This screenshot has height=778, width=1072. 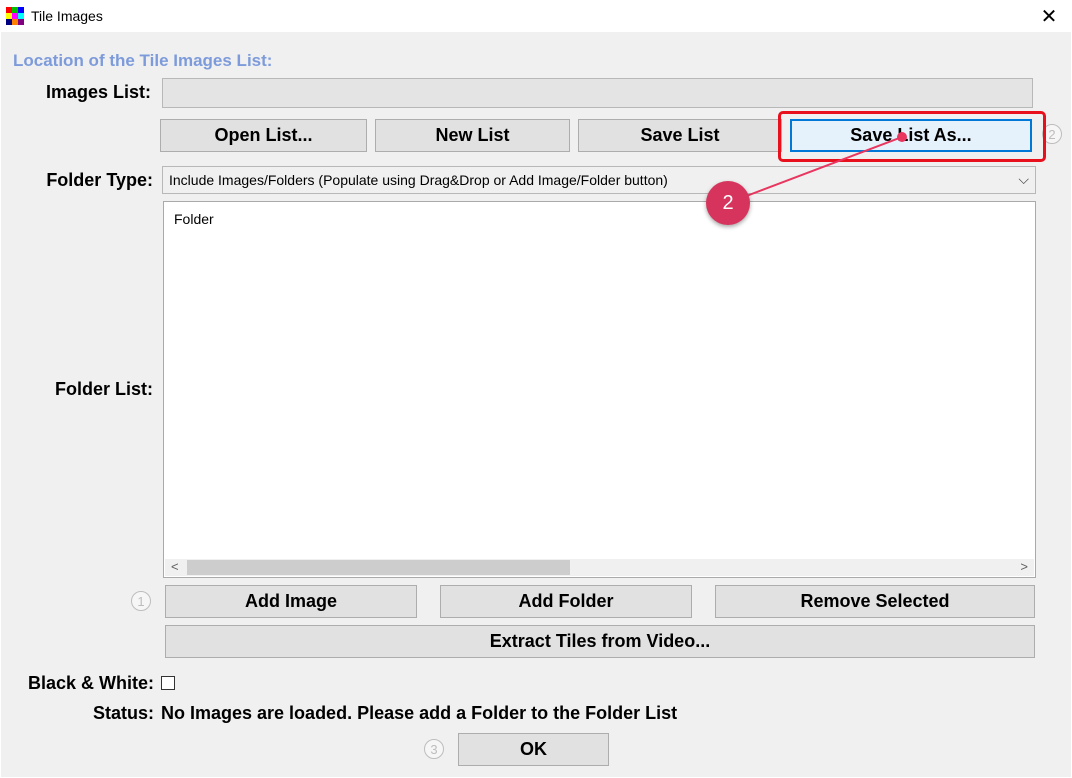 What do you see at coordinates (902, 137) in the screenshot?
I see `annotation-dot` at bounding box center [902, 137].